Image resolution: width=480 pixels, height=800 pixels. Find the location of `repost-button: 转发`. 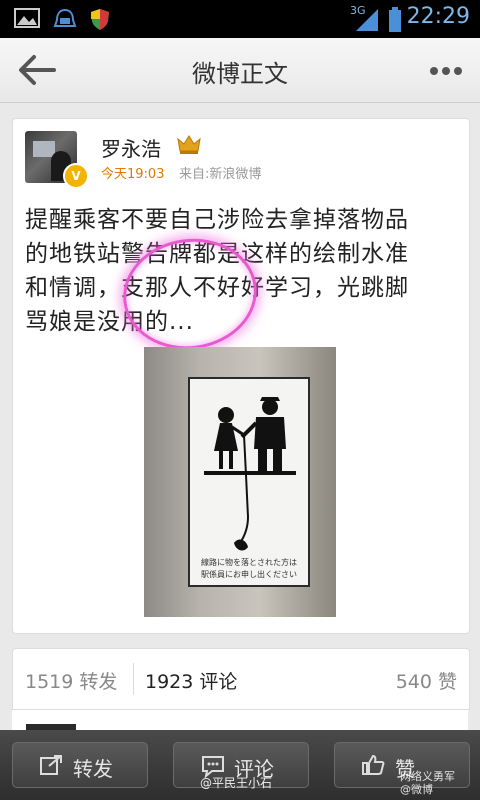

repost-button: 转发 is located at coordinates (80, 765).